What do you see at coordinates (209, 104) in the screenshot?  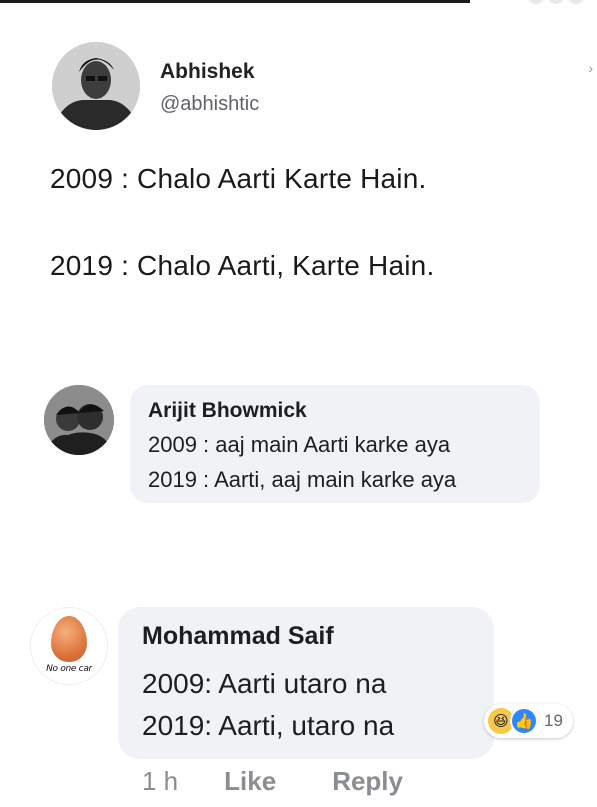 I see `tweet-author-handle: @abhishtic` at bounding box center [209, 104].